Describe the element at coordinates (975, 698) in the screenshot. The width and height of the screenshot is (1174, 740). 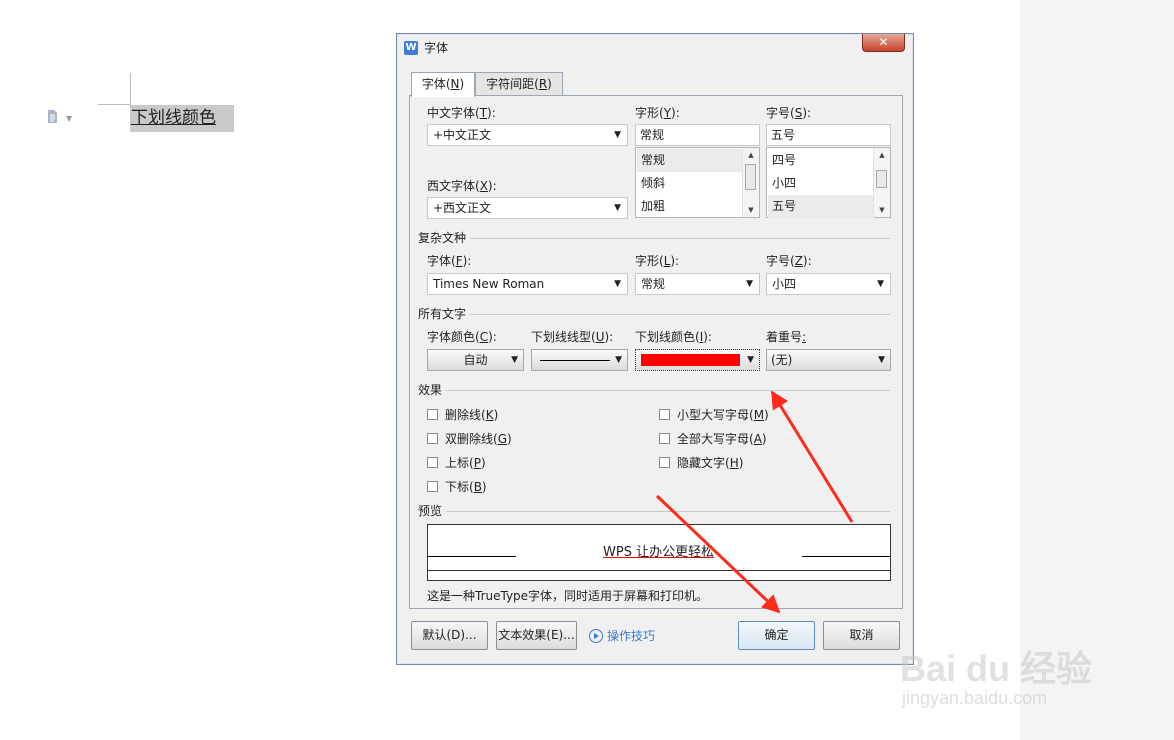
I see `watermark-url: jingyan.baidu.com` at that location.